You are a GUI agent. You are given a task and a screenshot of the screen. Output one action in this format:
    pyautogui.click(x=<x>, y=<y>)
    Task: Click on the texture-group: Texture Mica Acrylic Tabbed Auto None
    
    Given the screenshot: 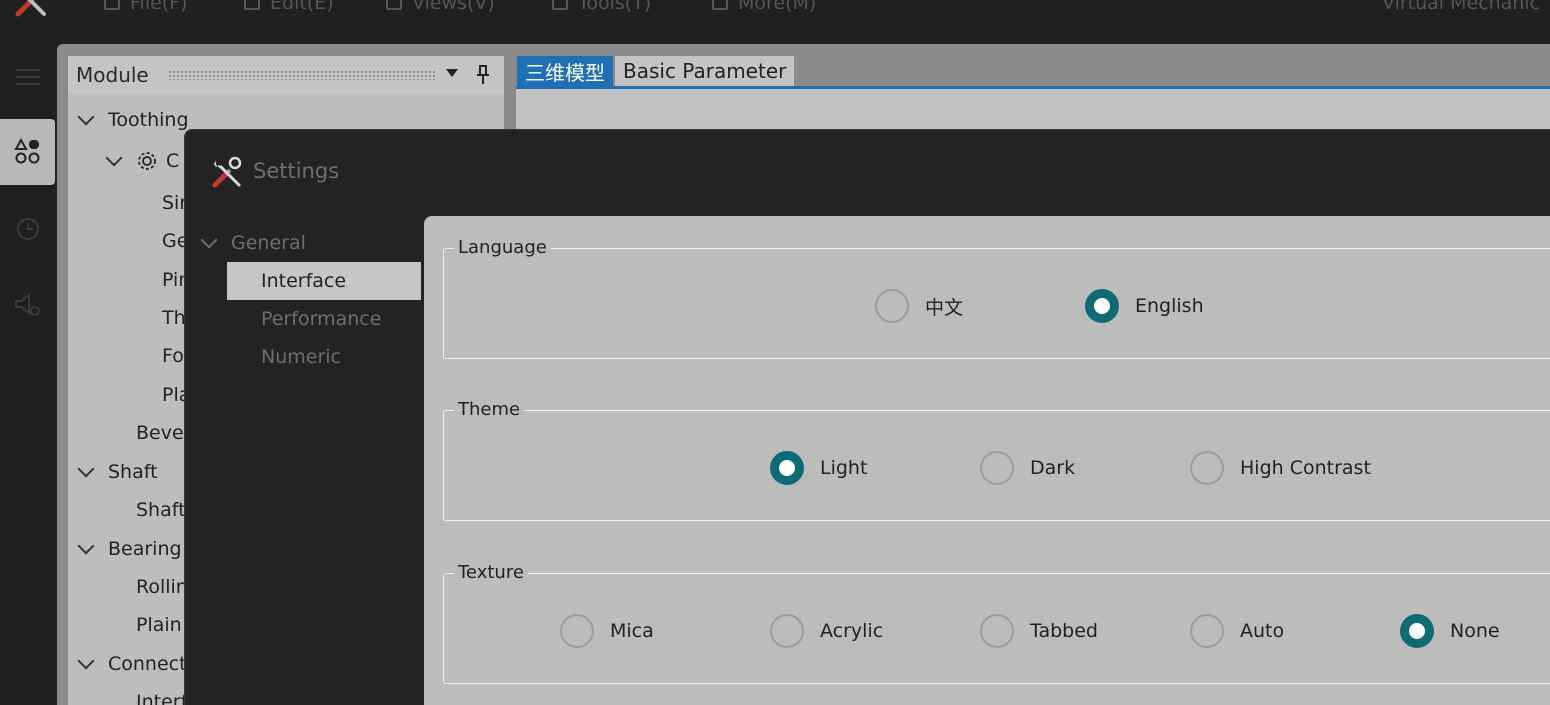 What is the action you would take?
    pyautogui.click(x=996, y=623)
    